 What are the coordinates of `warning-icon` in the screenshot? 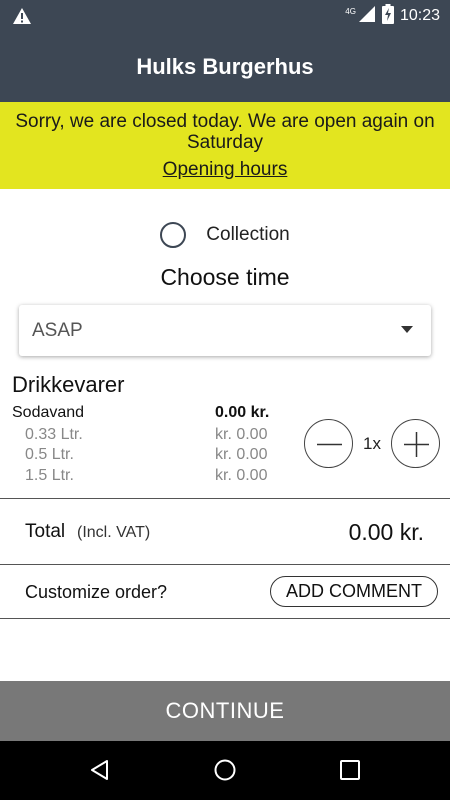 It's located at (22, 18).